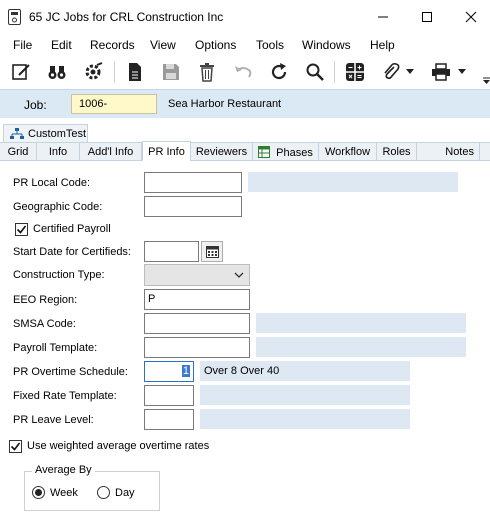 The width and height of the screenshot is (490, 527). I want to click on certified-payroll-label: Certified Payroll, so click(72, 229).